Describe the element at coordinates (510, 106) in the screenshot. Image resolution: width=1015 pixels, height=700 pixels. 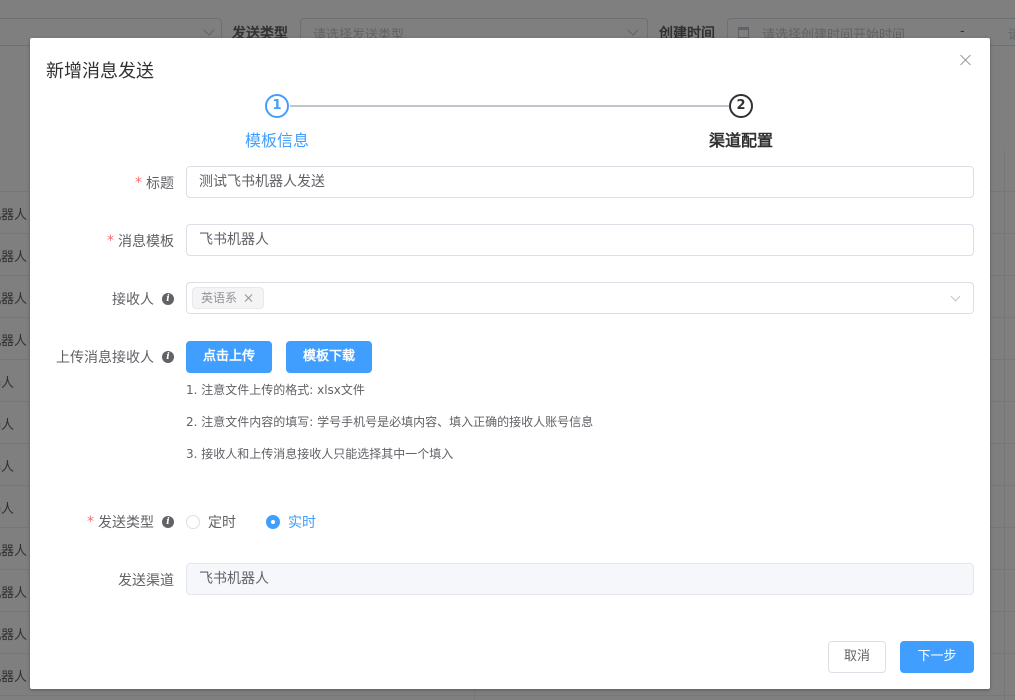
I see `step-connector-line` at that location.